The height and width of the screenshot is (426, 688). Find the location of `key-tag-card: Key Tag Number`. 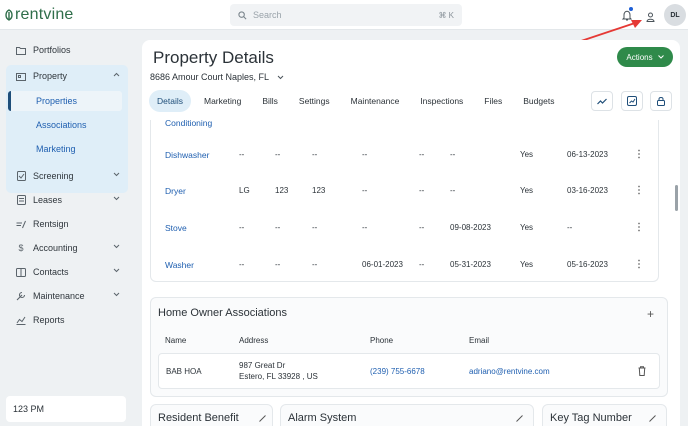

key-tag-card: Key Tag Number is located at coordinates (604, 415).